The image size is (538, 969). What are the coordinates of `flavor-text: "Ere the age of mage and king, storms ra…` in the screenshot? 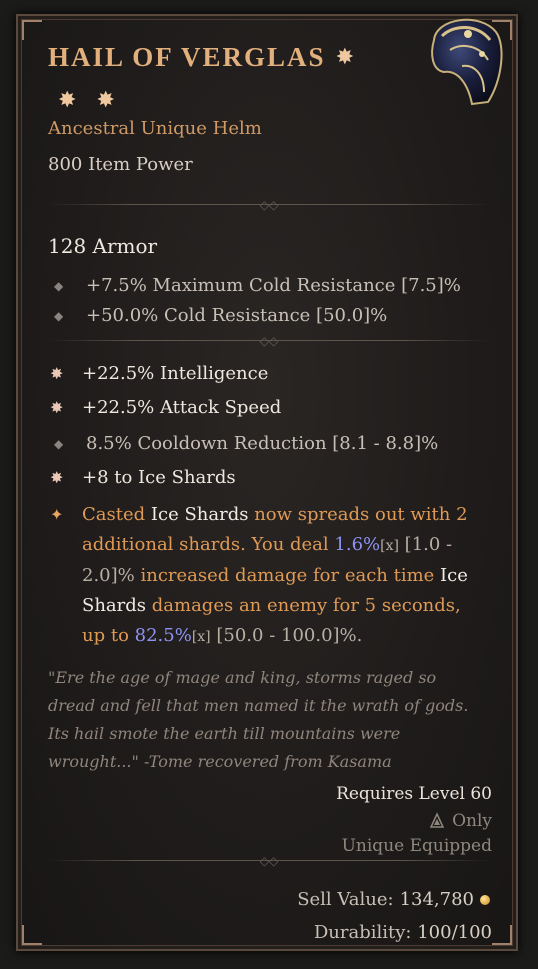 It's located at (258, 719).